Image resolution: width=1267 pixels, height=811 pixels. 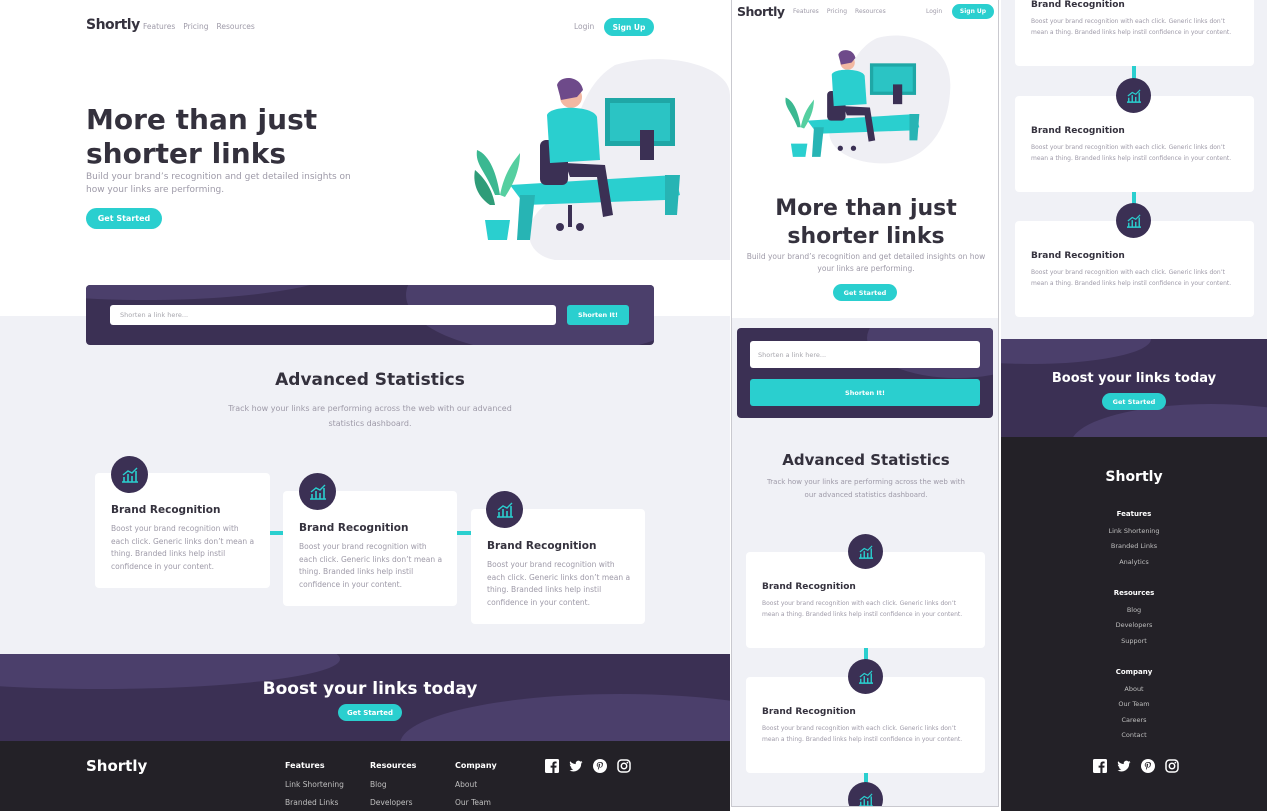 I want to click on mobile-hero-get-started-button: Get Started, so click(x=865, y=292).